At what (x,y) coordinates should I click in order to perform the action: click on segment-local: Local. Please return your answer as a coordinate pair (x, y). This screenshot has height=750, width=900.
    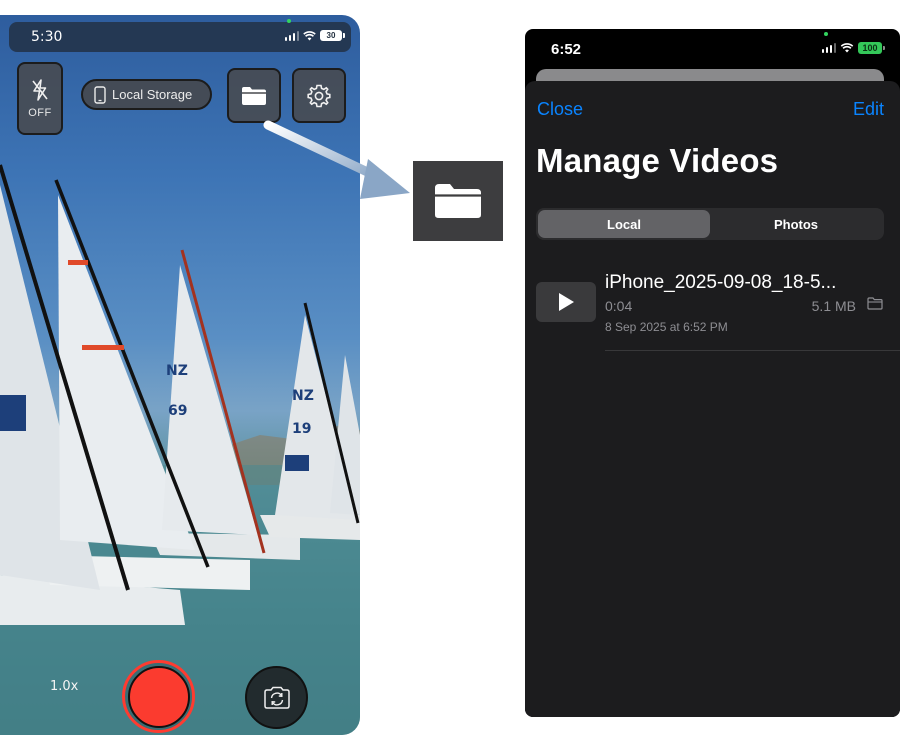
    Looking at the image, I should click on (624, 224).